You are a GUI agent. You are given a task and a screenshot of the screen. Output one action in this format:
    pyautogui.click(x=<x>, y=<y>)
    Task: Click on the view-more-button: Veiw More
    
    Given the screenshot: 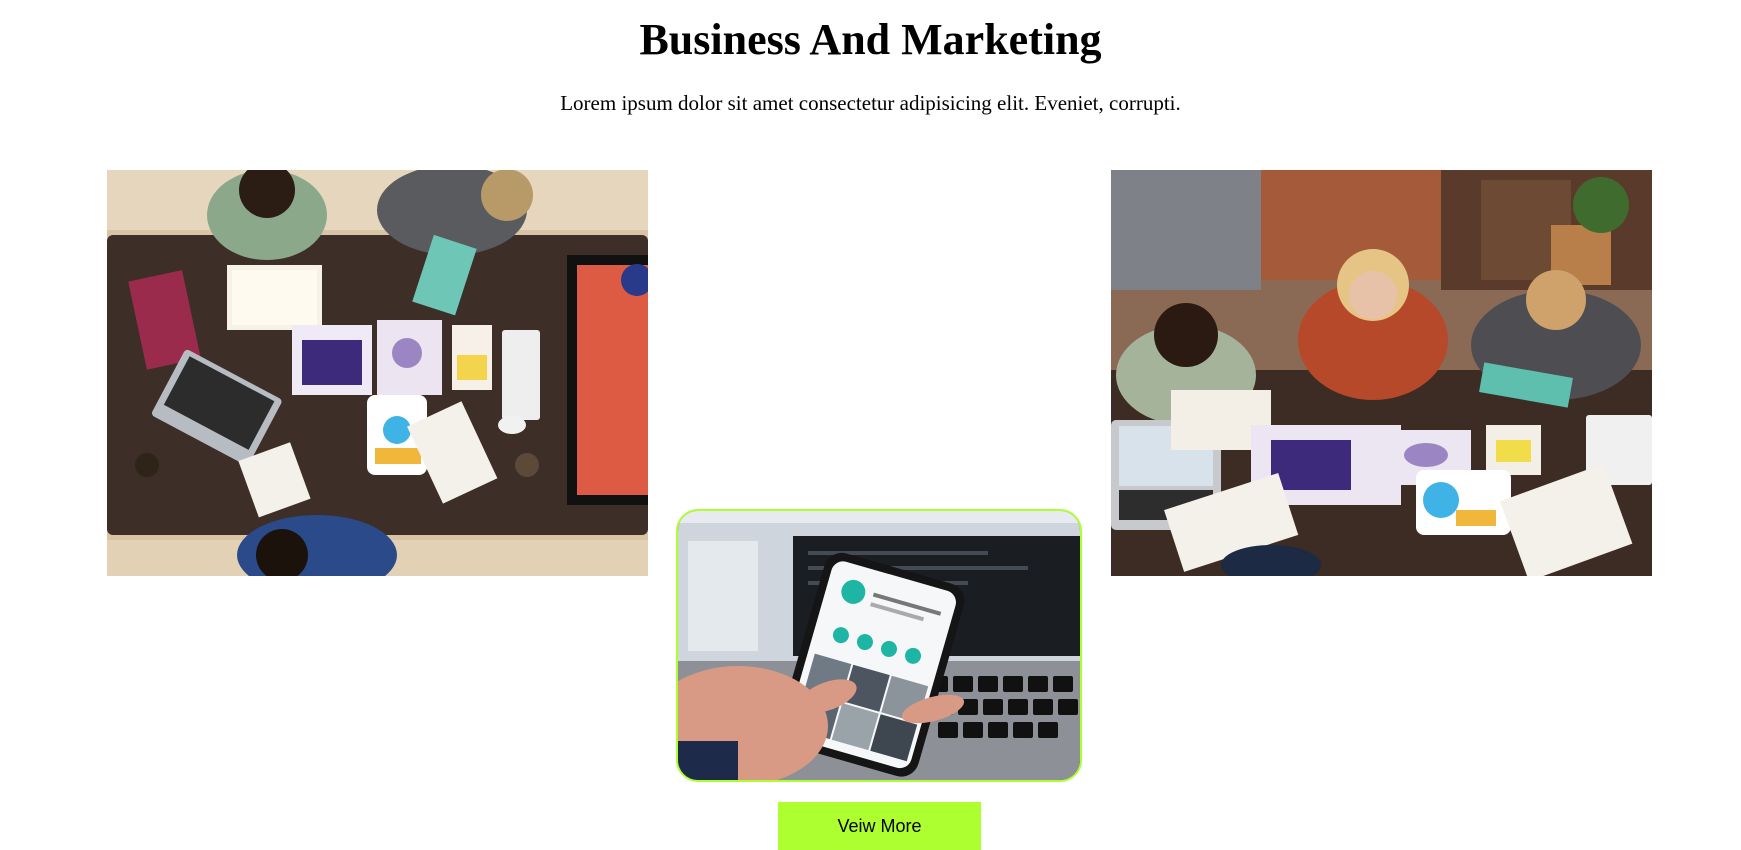 What is the action you would take?
    pyautogui.click(x=879, y=826)
    